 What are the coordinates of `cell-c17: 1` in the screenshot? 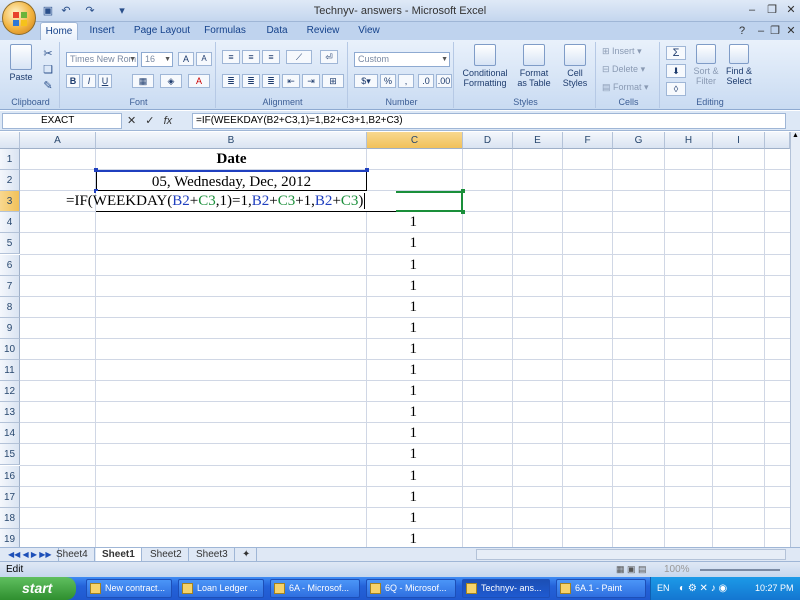 It's located at (392, 497).